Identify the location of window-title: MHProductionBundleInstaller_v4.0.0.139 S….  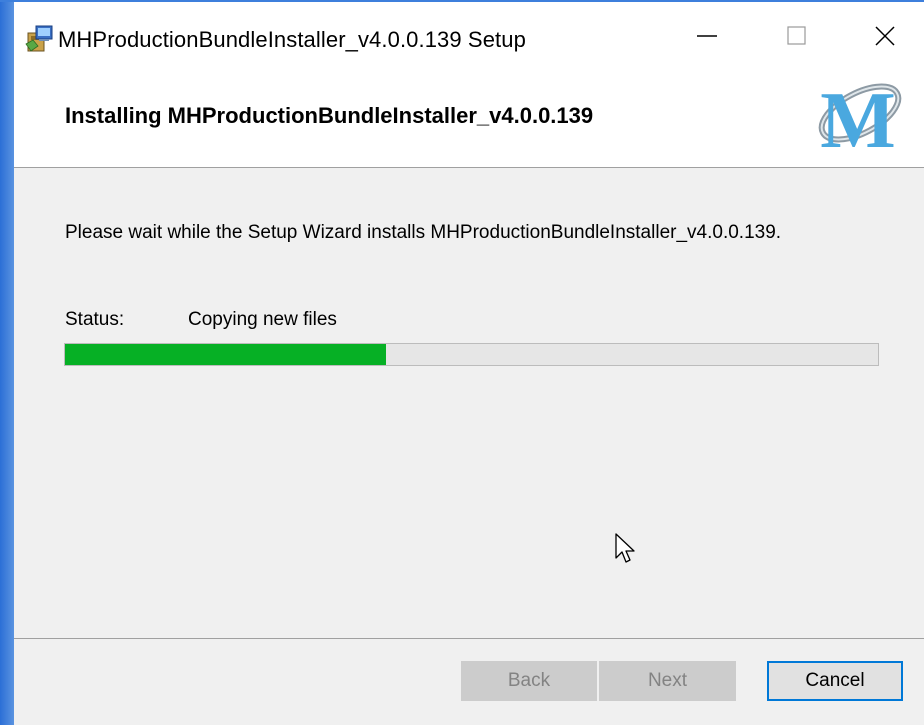
(292, 39).